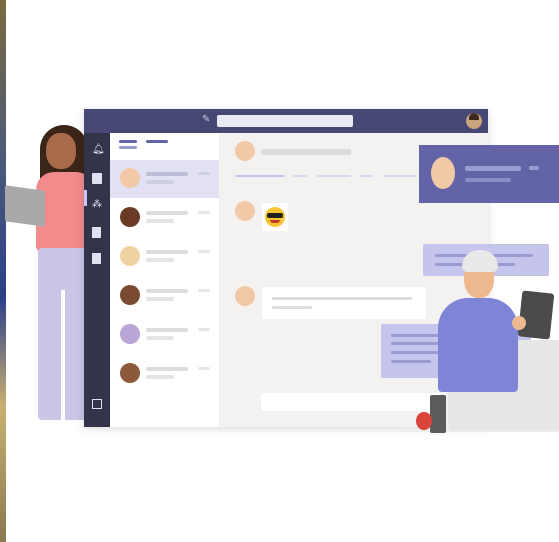  I want to click on tab-activity, so click(334, 176).